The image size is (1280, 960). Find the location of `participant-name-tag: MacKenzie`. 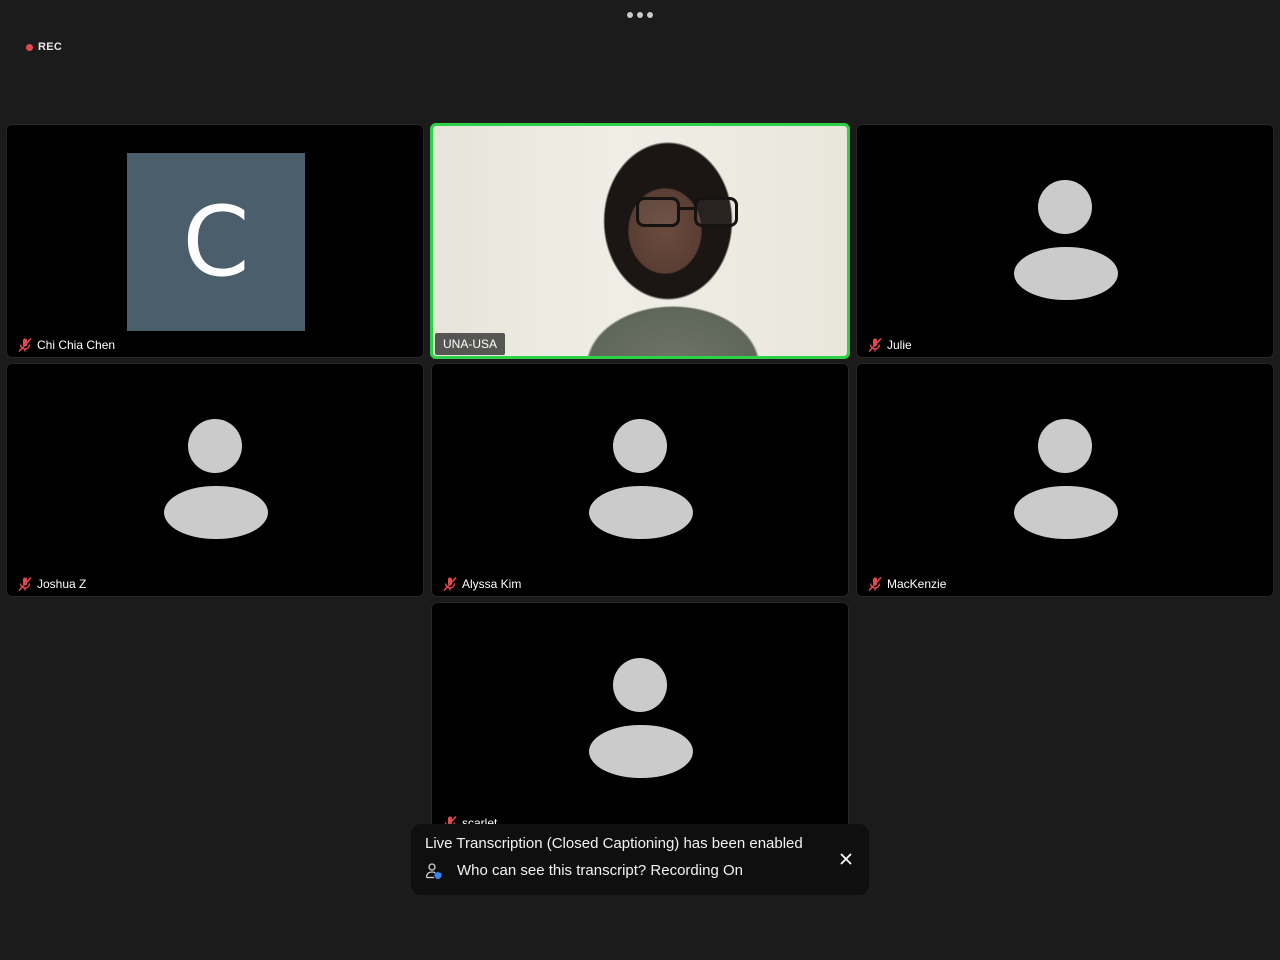

participant-name-tag: MacKenzie is located at coordinates (906, 584).